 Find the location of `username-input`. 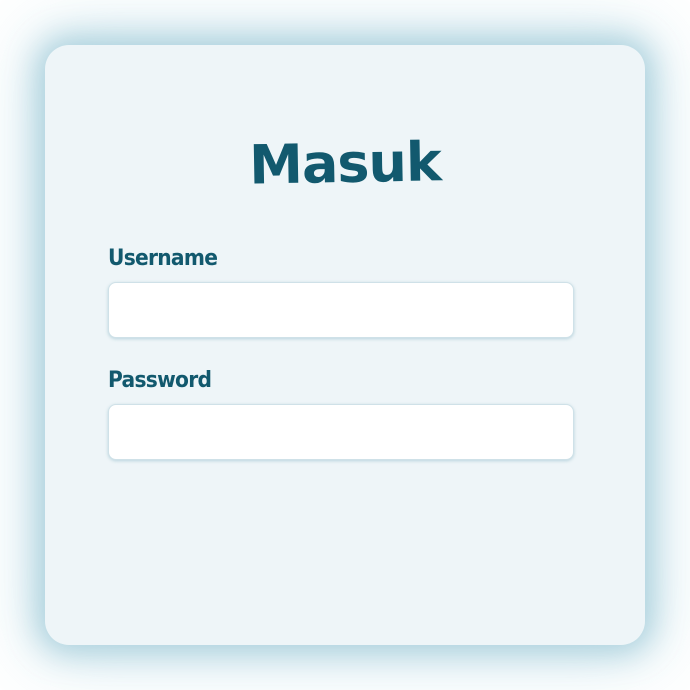

username-input is located at coordinates (341, 310).